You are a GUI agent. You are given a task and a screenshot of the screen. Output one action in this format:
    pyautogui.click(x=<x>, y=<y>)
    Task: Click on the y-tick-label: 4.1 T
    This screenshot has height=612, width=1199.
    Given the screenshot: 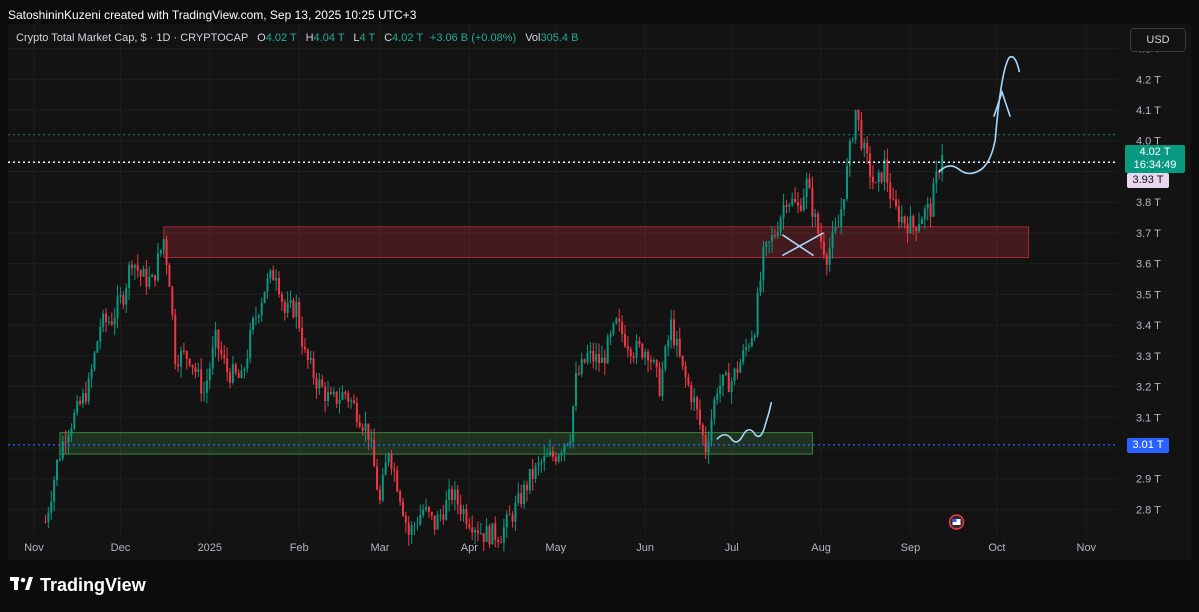 What is the action you would take?
    pyautogui.click(x=1148, y=111)
    